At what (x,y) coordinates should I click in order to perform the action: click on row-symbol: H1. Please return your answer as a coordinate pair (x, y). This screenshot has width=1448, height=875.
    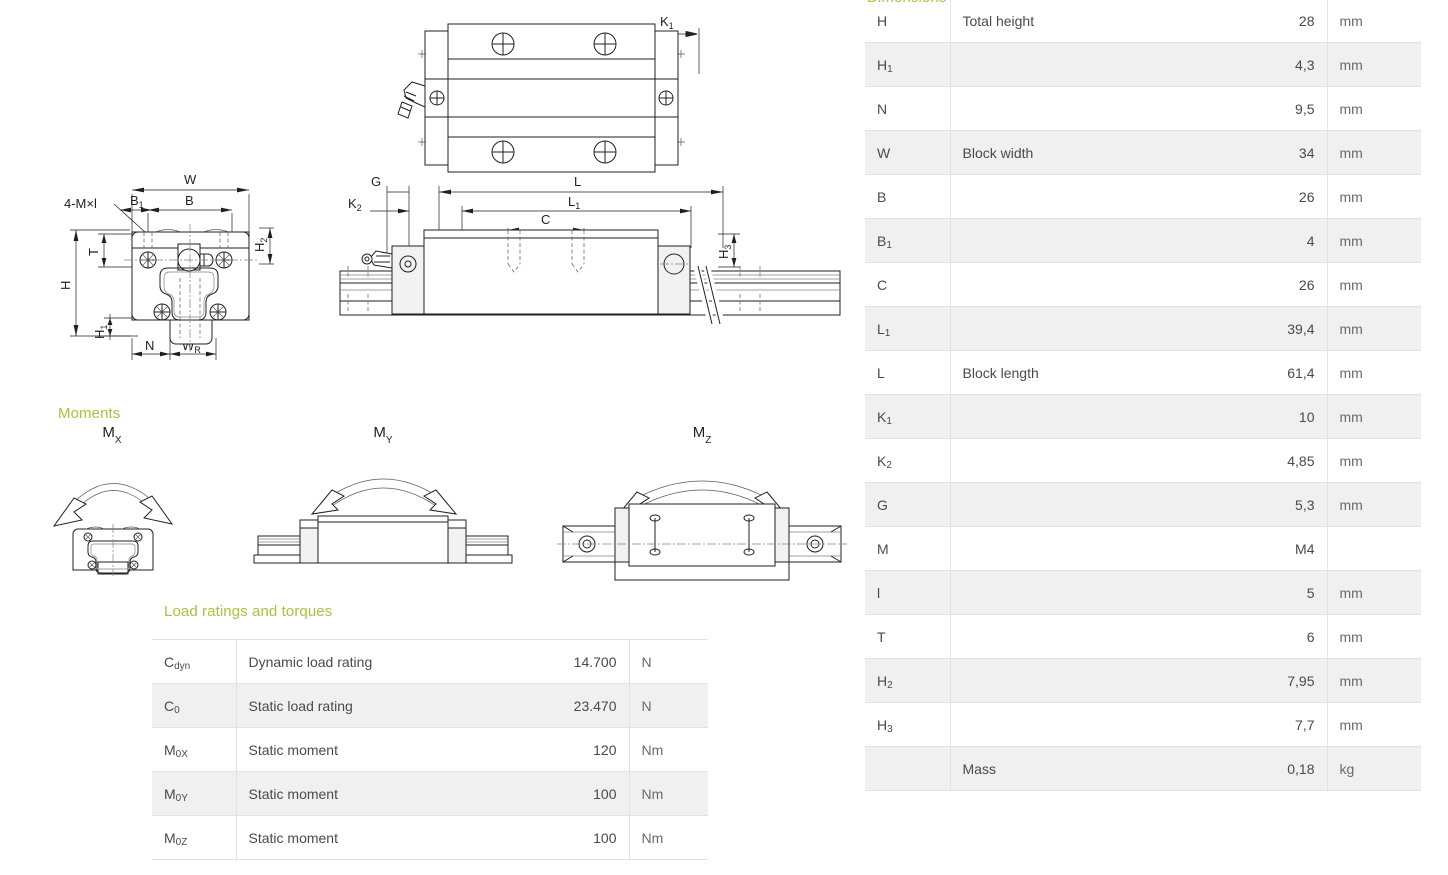
    Looking at the image, I should click on (908, 64).